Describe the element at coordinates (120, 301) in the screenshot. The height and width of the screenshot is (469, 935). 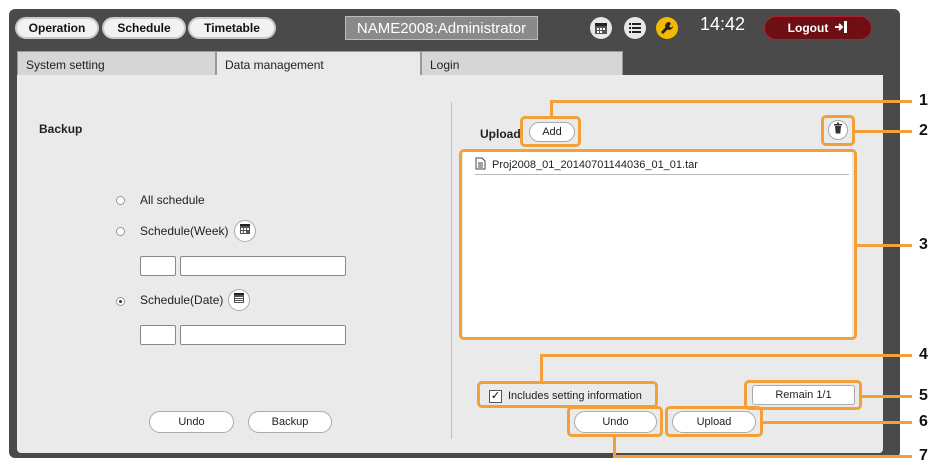
I see `radio-schedule-date` at that location.